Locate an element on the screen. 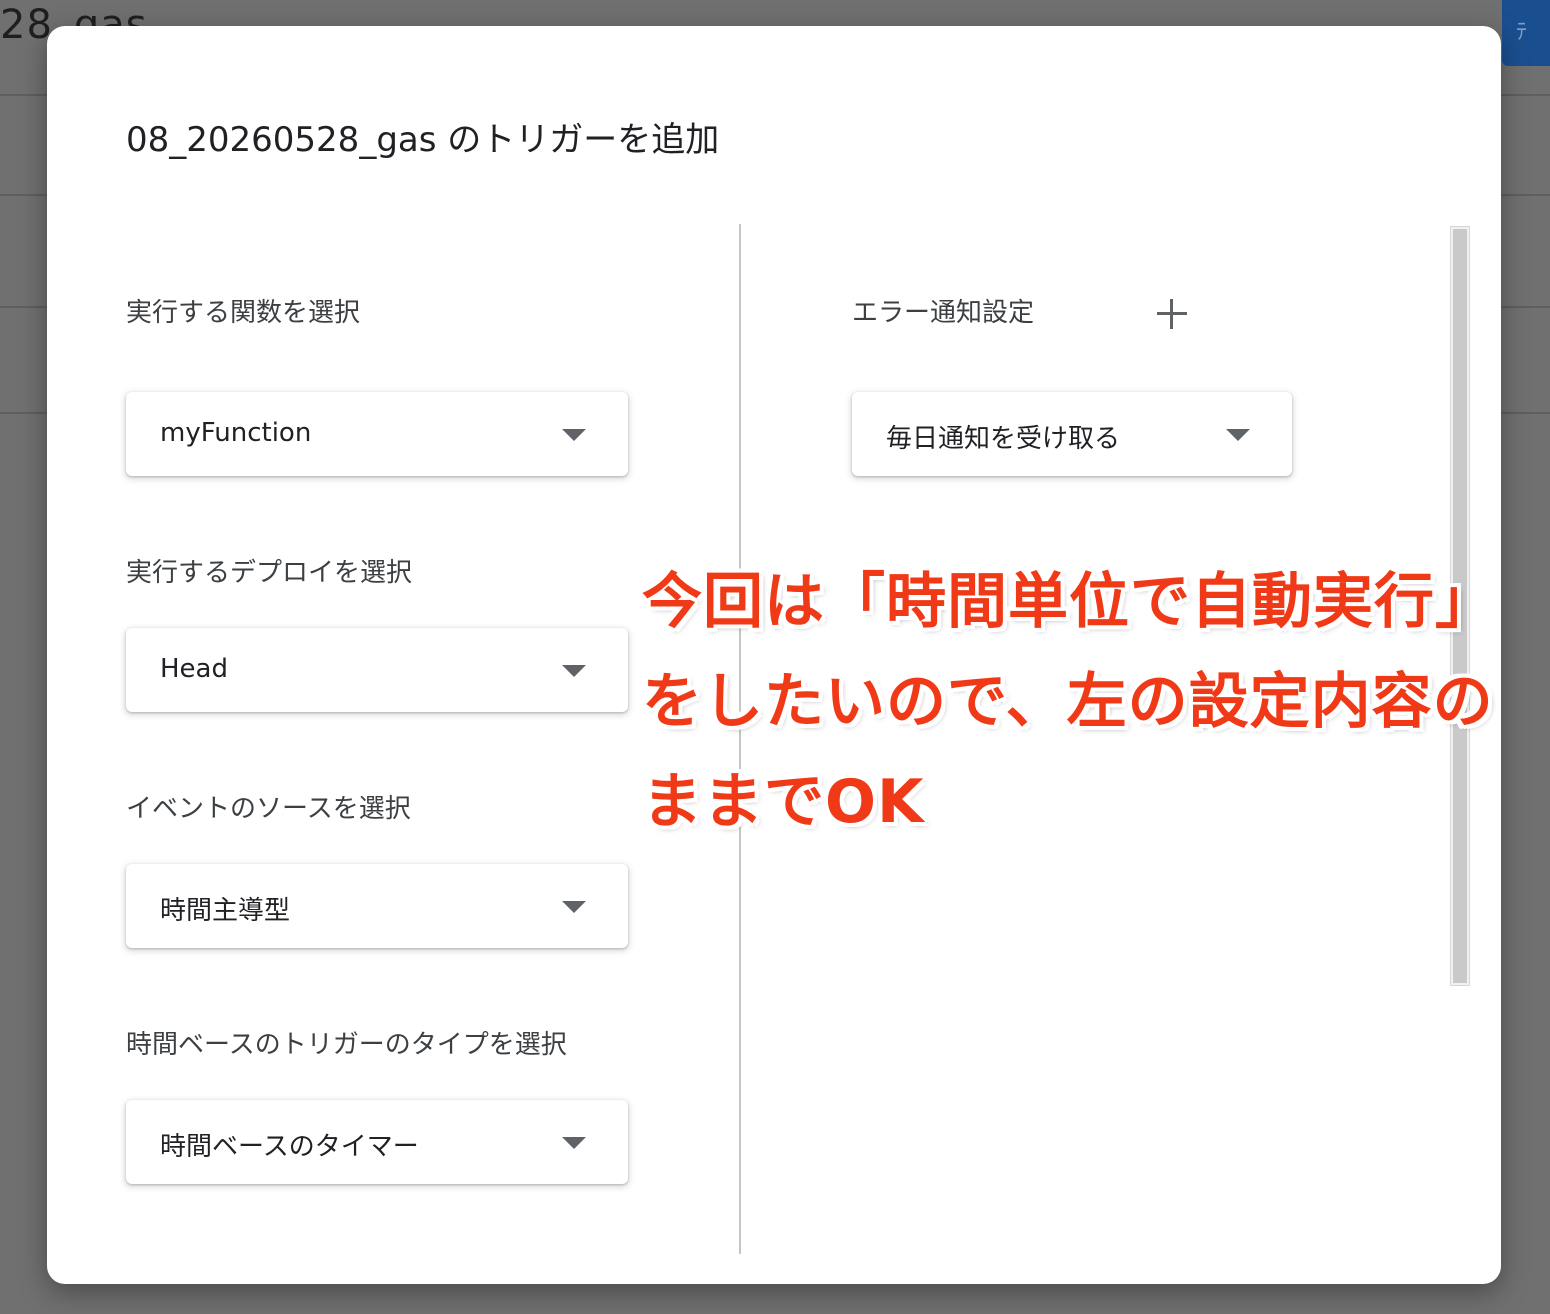 The image size is (1550, 1314). background-save-button: ﾃ is located at coordinates (1526, 33).